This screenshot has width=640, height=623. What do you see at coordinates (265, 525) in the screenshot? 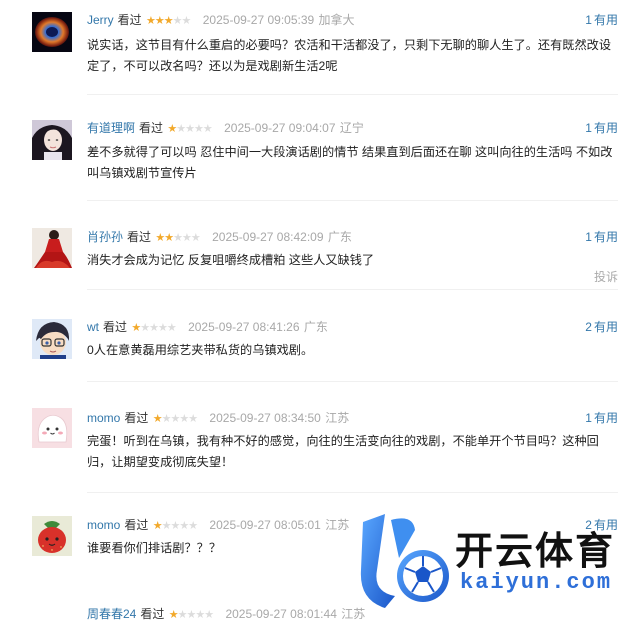
I see `comment-time: 2025-09-27 08:05:01` at bounding box center [265, 525].